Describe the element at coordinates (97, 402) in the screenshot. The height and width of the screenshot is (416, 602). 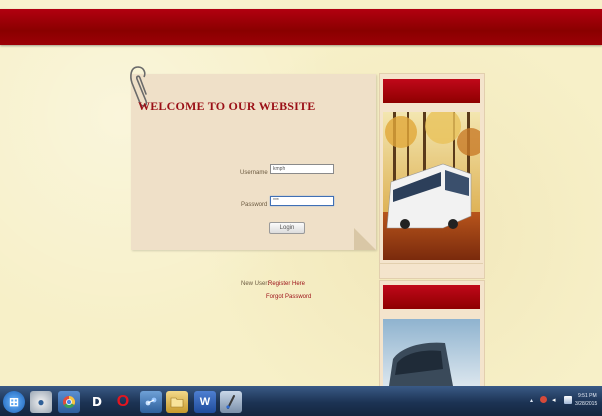
I see `d-app-icon: D` at that location.